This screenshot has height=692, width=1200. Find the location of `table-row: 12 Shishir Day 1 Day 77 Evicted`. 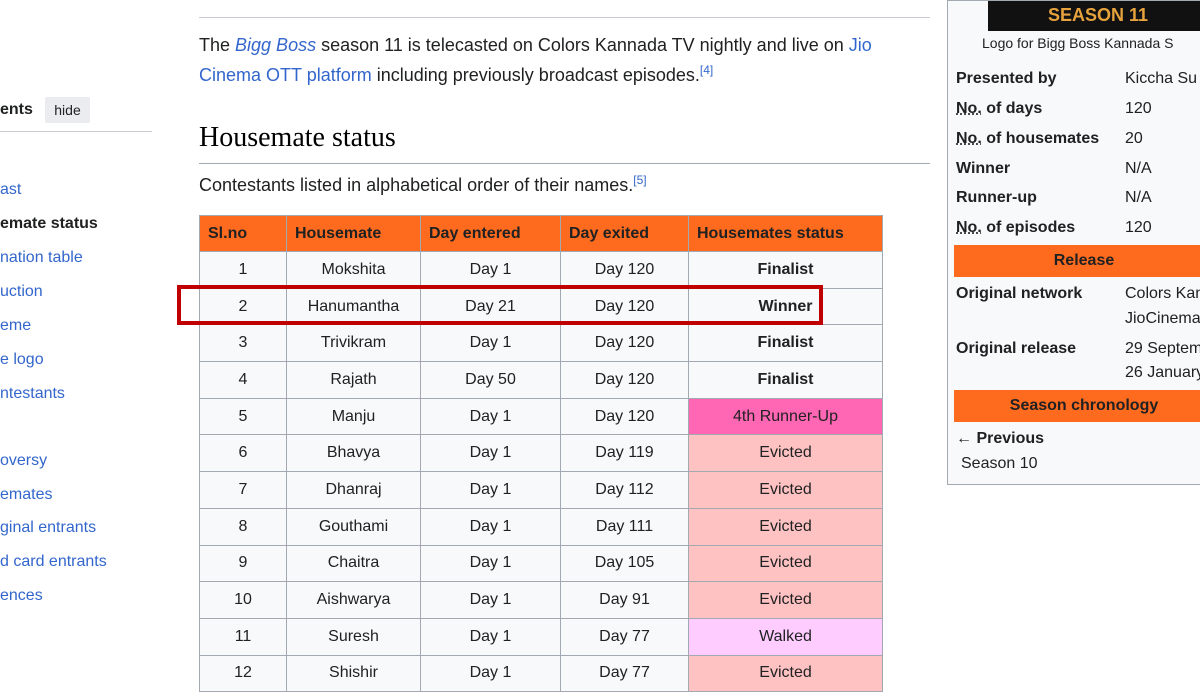

table-row: 12 Shishir Day 1 Day 77 Evicted is located at coordinates (541, 673).